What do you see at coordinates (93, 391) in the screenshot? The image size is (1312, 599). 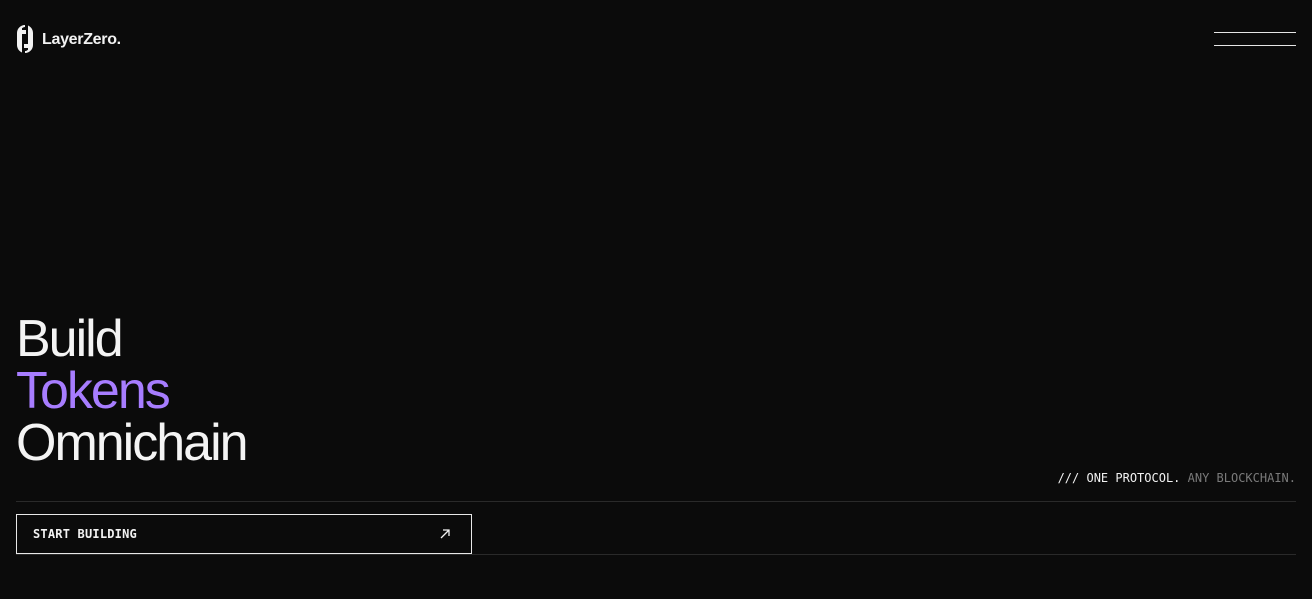 I see `hero-line-tokens: Tokens` at bounding box center [93, 391].